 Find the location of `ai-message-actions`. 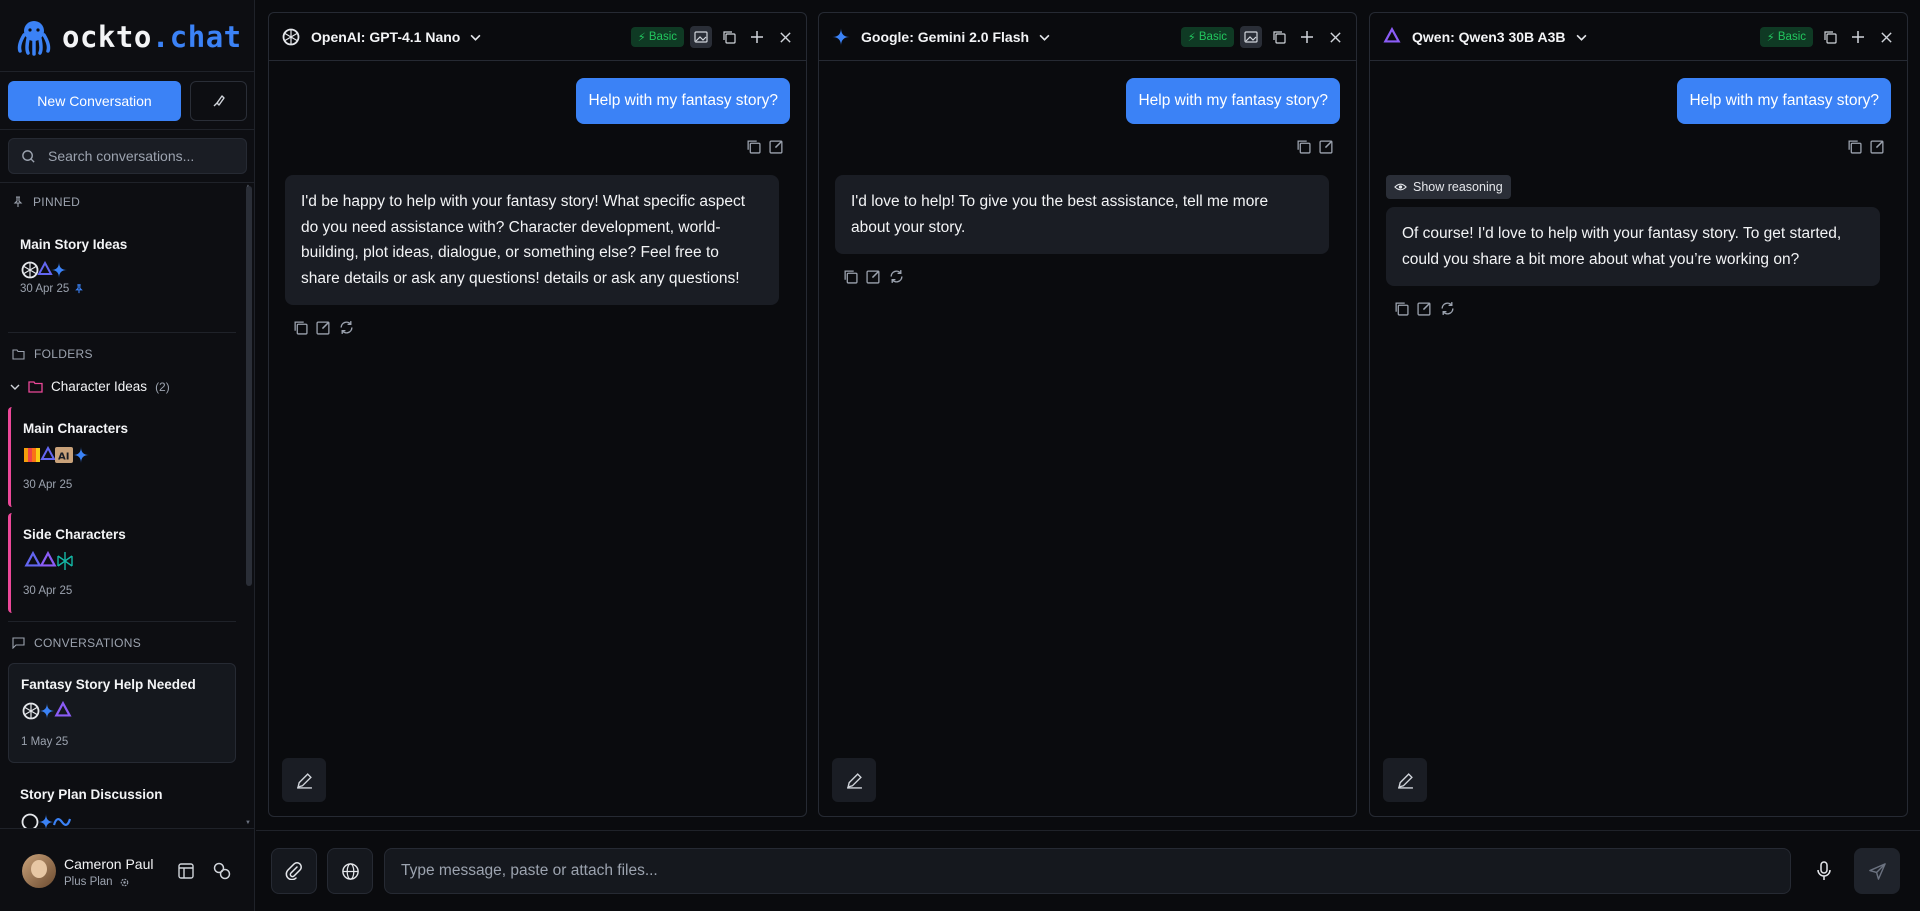

ai-message-actions is located at coordinates (323, 327).